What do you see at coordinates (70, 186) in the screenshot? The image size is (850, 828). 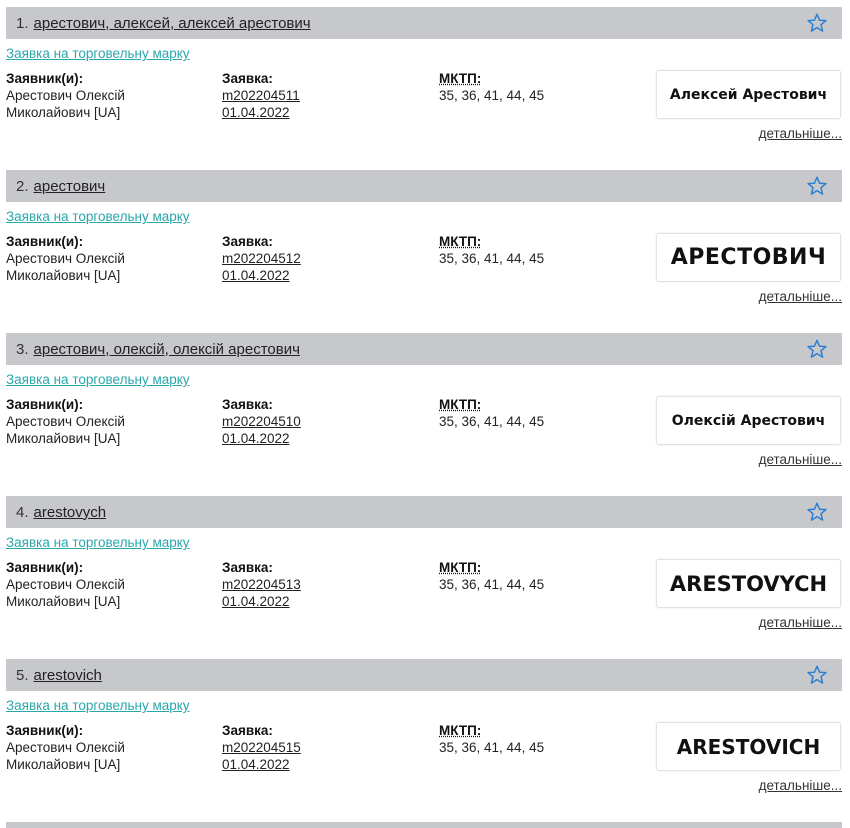 I see `result-title-link: арестович` at bounding box center [70, 186].